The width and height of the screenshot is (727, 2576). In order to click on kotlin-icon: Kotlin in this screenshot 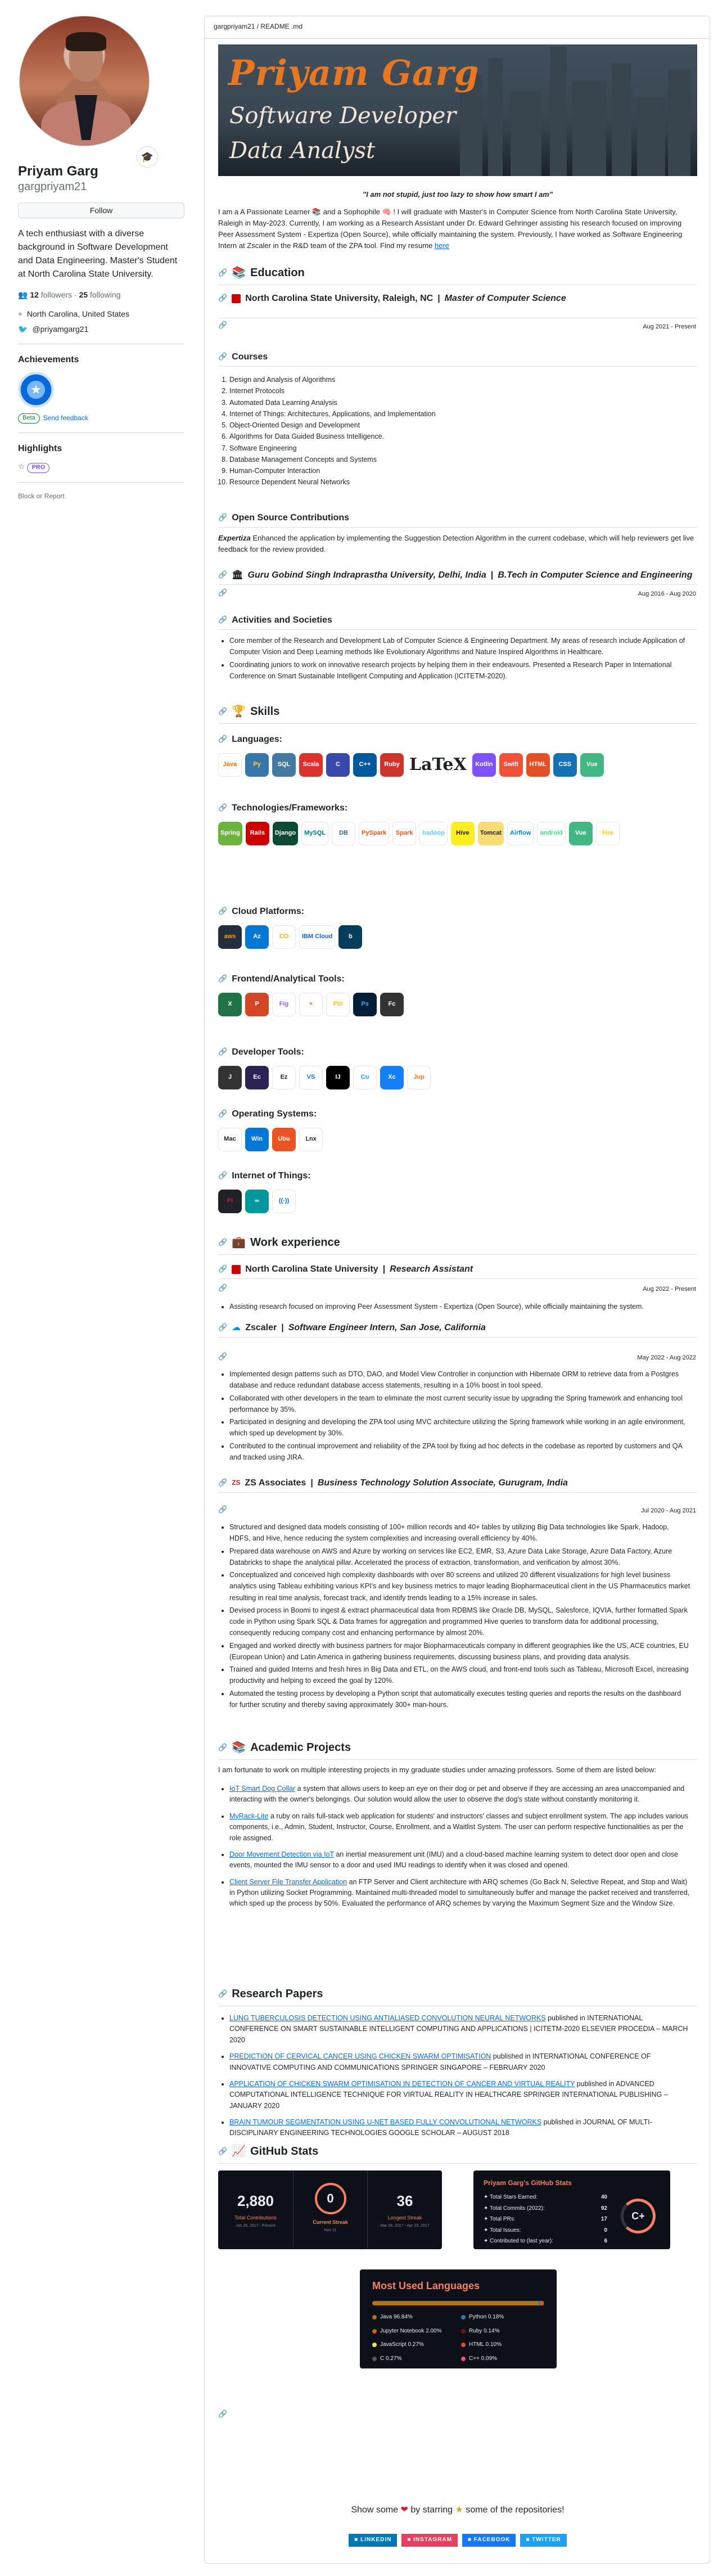, I will do `click(484, 765)`.